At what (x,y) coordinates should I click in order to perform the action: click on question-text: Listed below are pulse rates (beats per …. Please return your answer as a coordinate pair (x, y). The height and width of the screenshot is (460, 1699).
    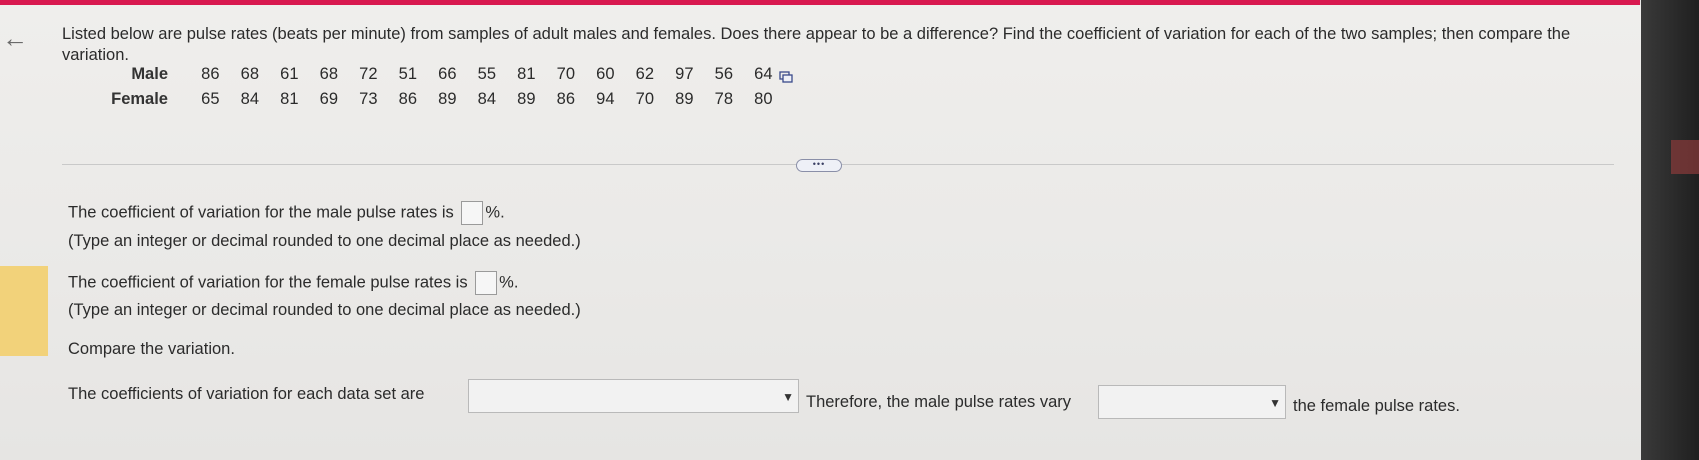
    Looking at the image, I should click on (816, 44).